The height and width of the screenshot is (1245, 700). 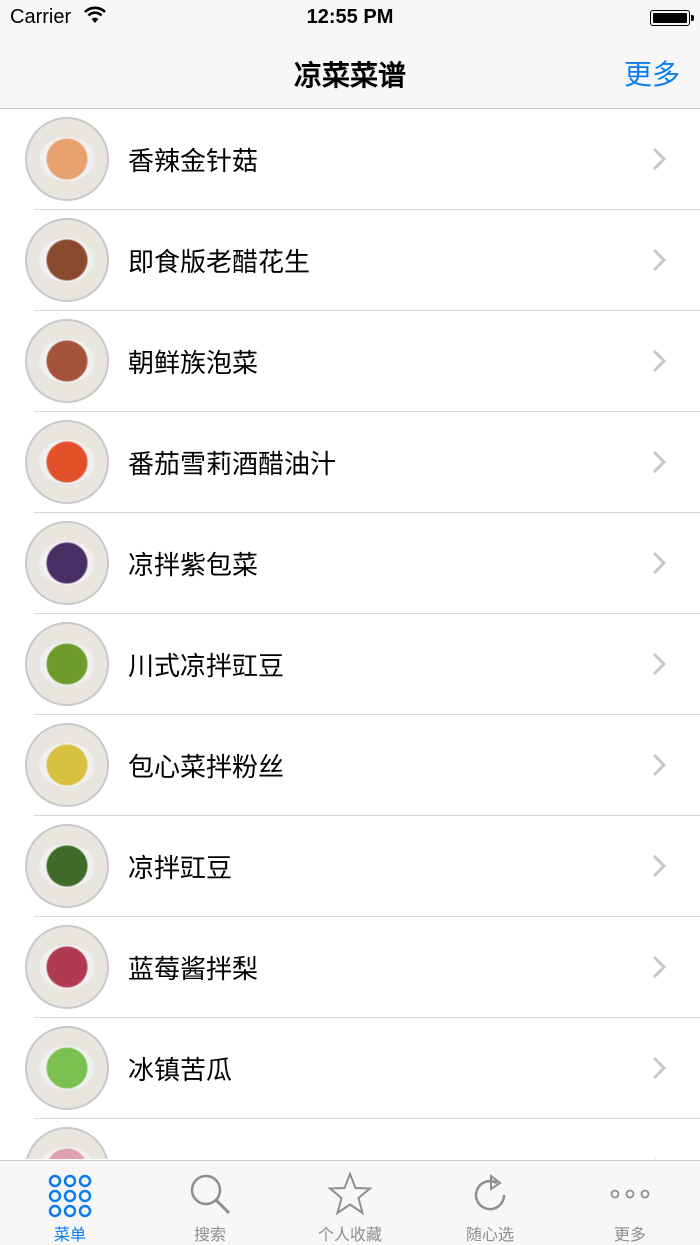 What do you see at coordinates (652, 73) in the screenshot?
I see `more-button: 更多` at bounding box center [652, 73].